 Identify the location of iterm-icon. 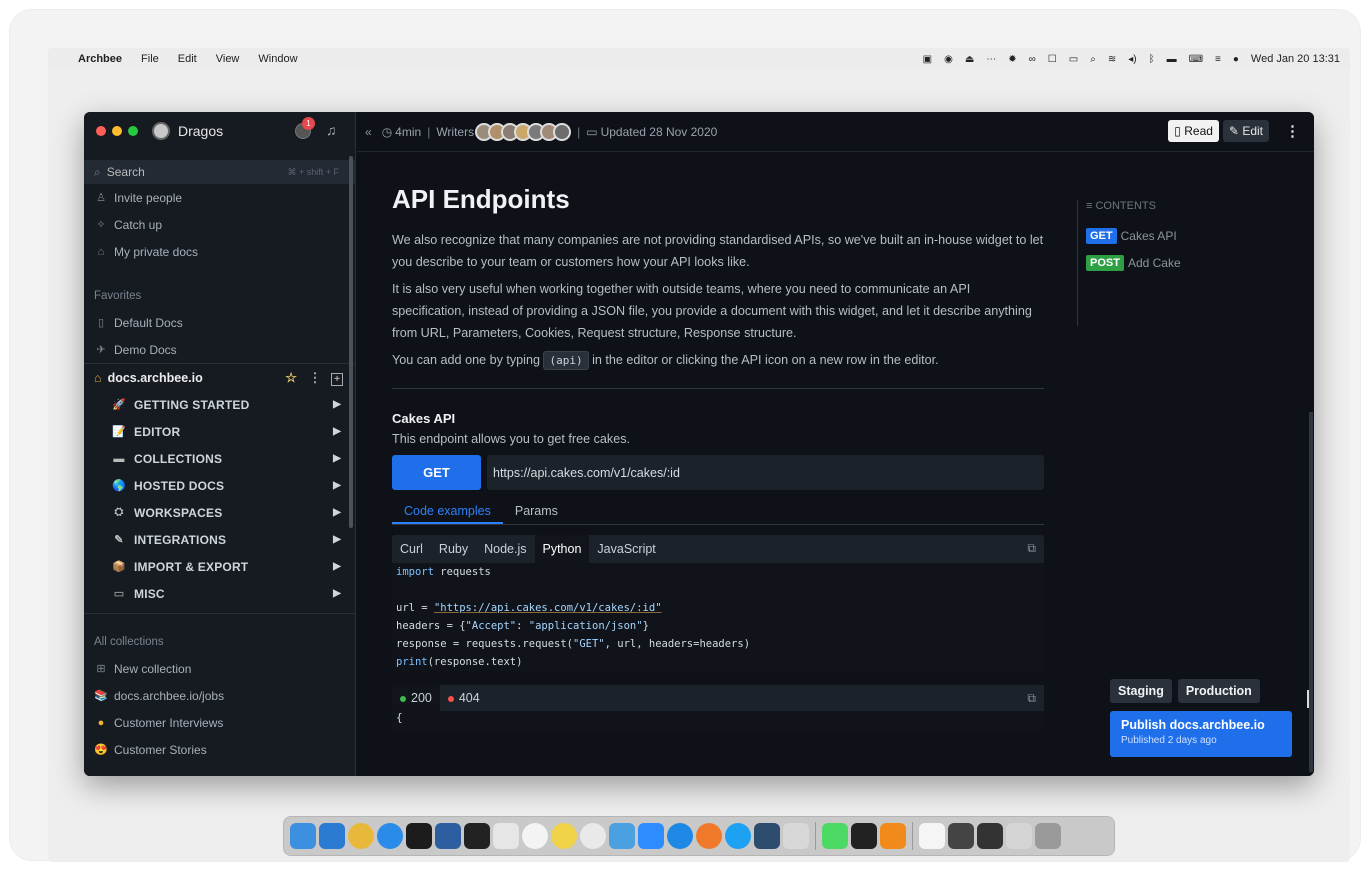
(864, 836).